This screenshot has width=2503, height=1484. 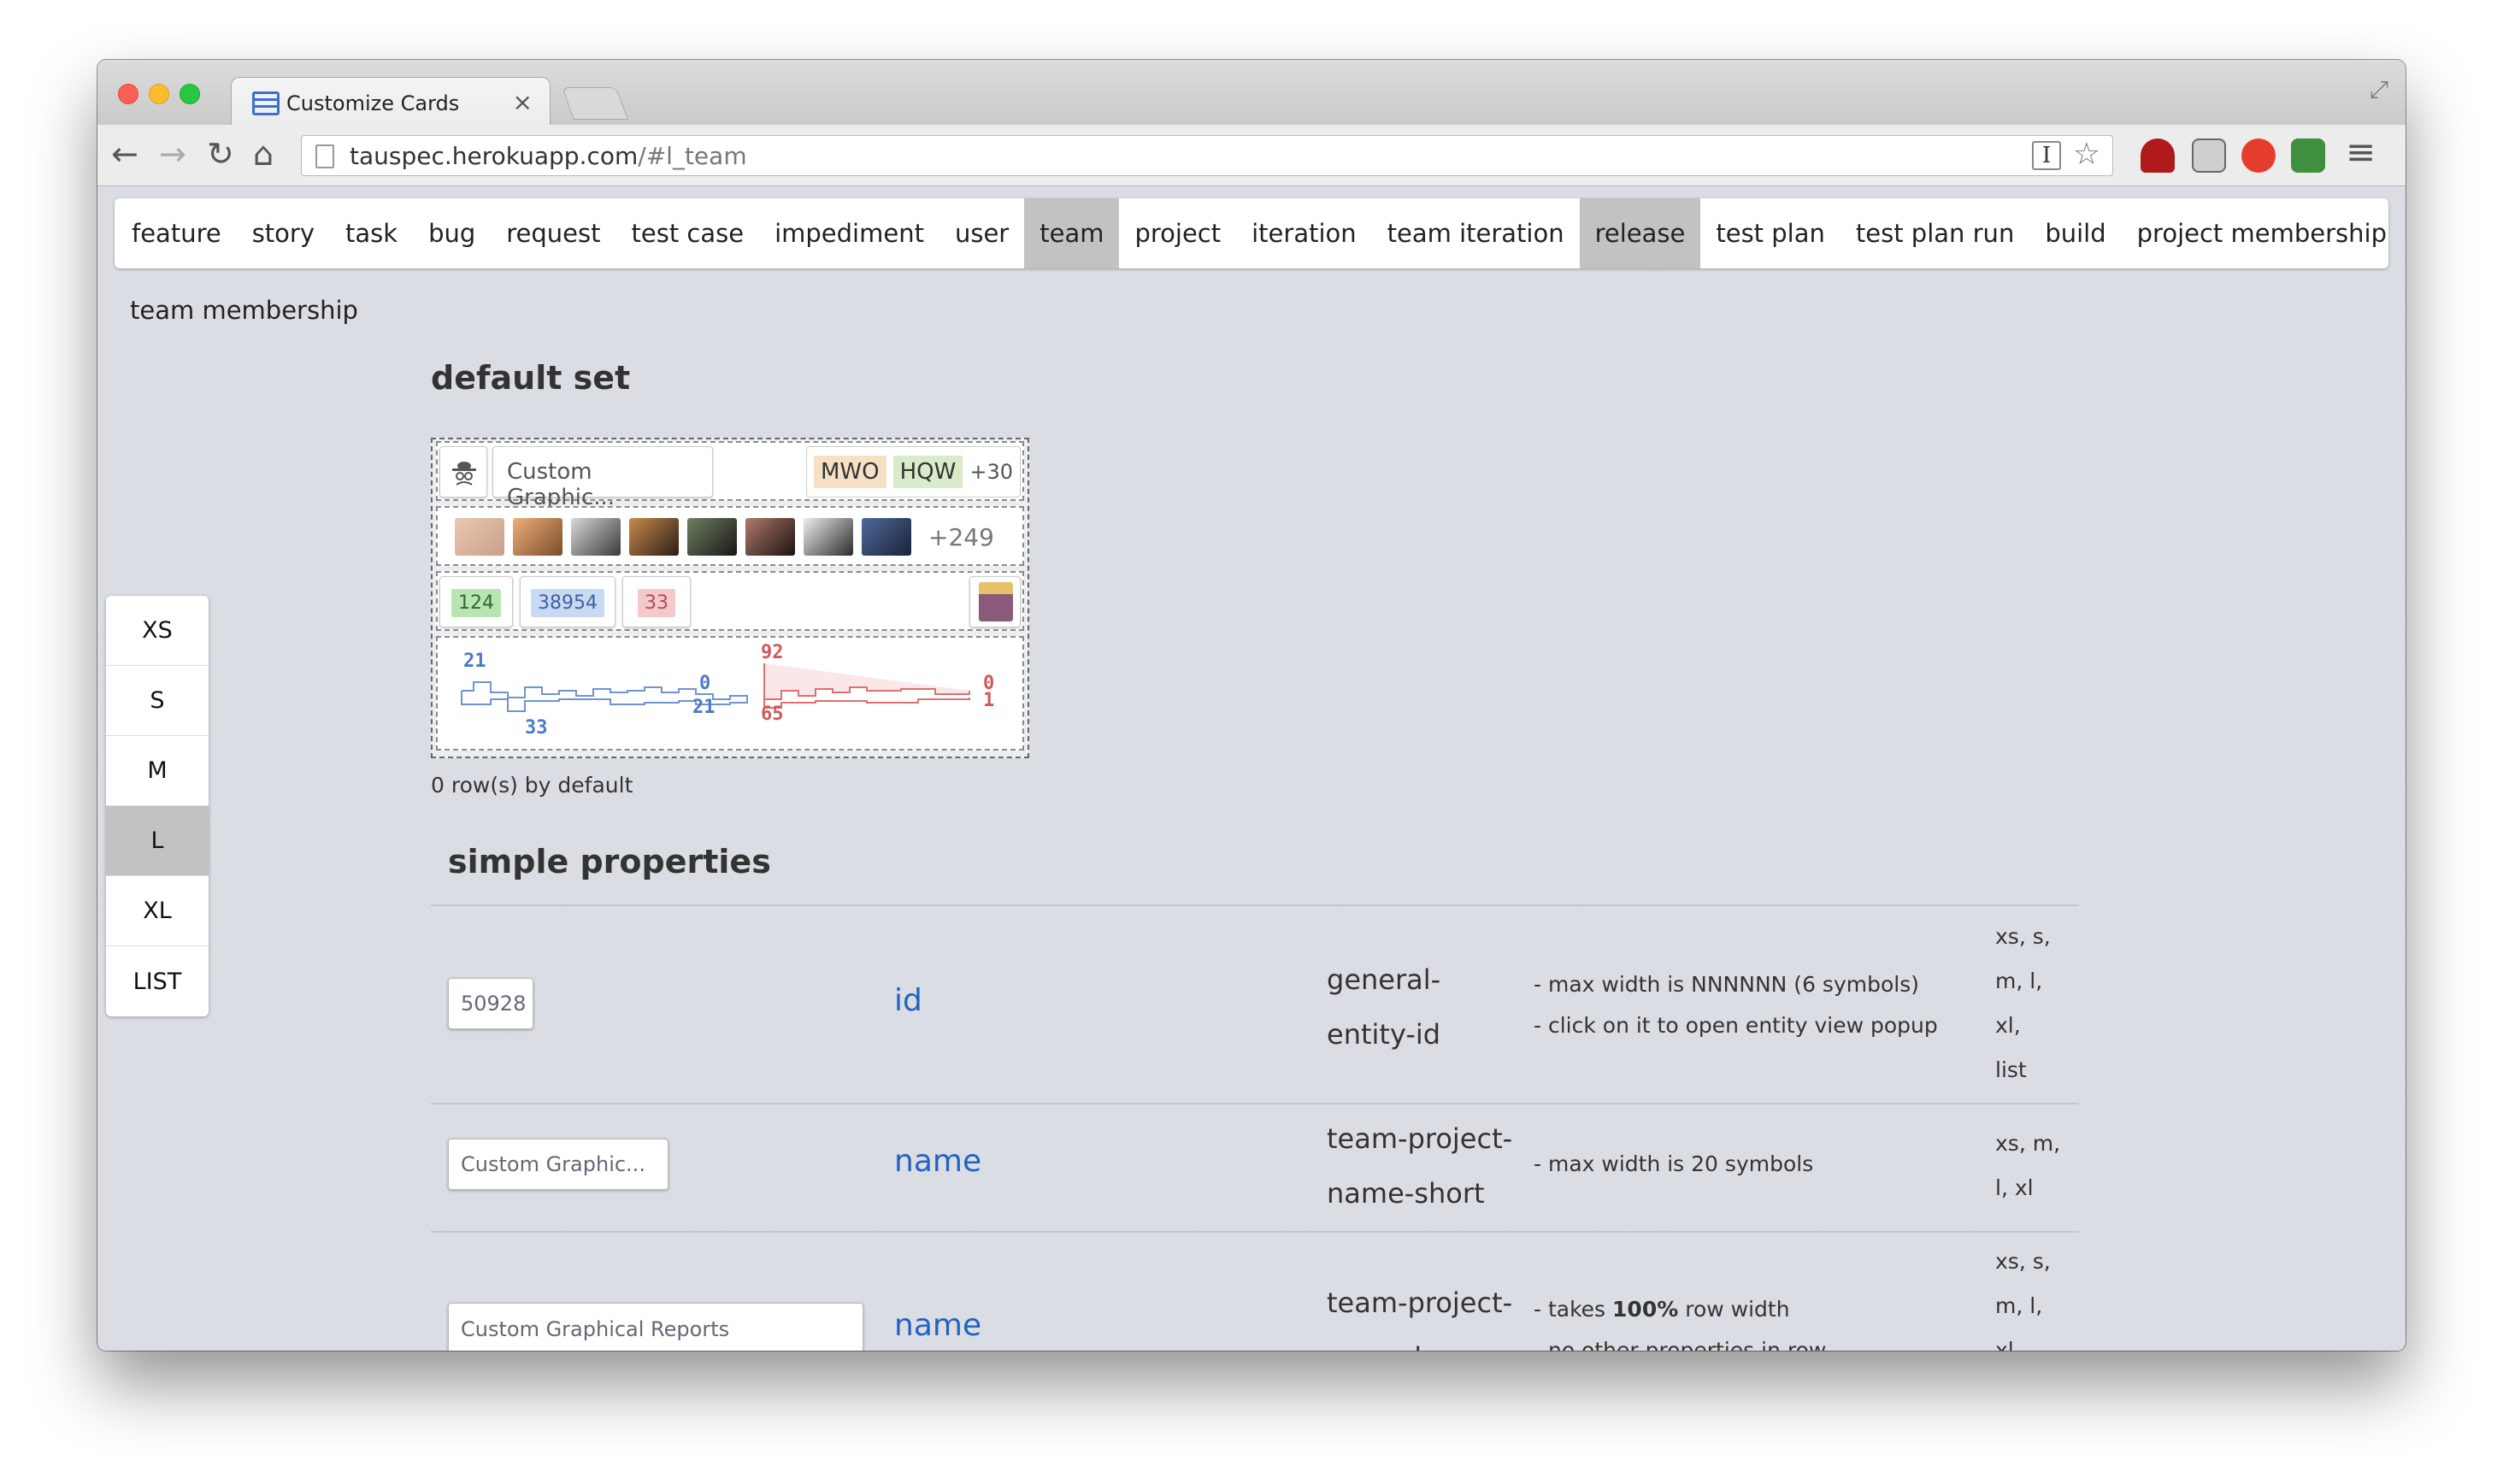 I want to click on adblock-icon, so click(x=2259, y=155).